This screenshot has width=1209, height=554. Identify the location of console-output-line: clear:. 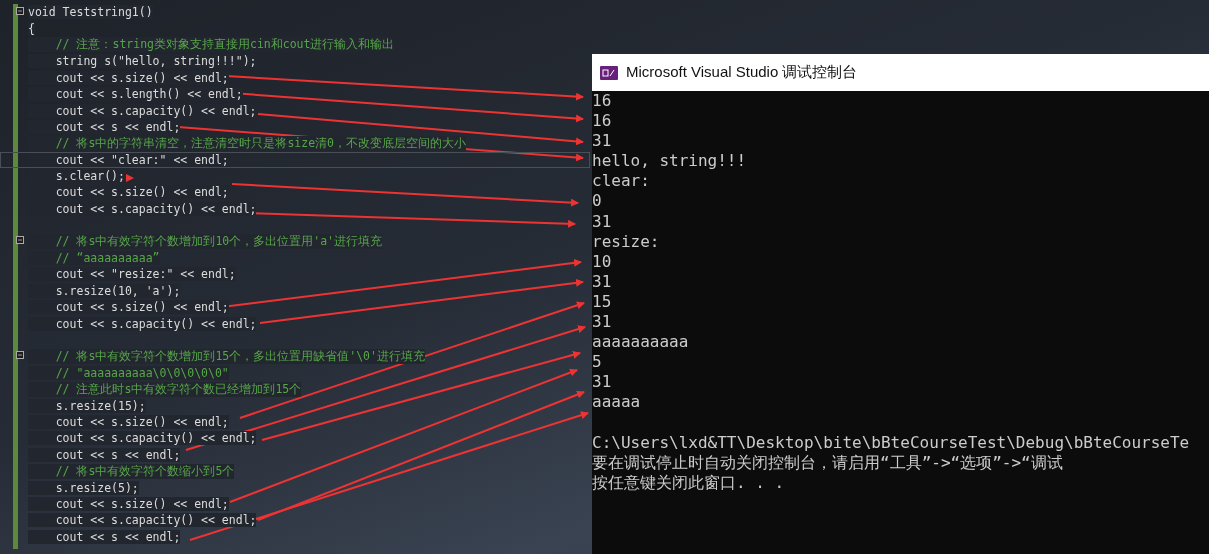
(621, 181).